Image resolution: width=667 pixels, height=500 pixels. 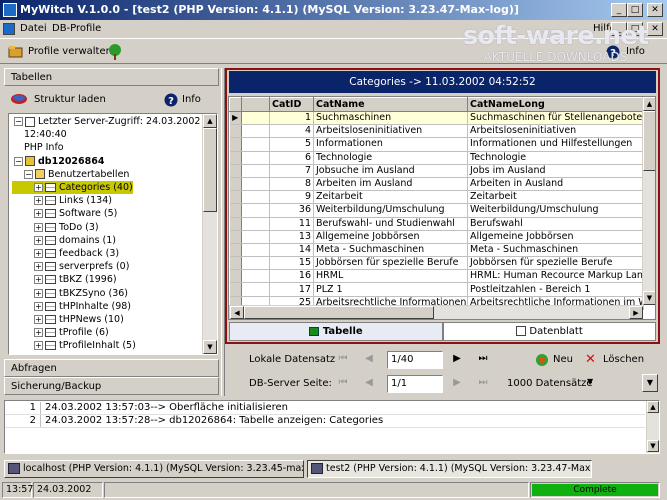 I want to click on tree-item: + ToDo (3), so click(x=55, y=227).